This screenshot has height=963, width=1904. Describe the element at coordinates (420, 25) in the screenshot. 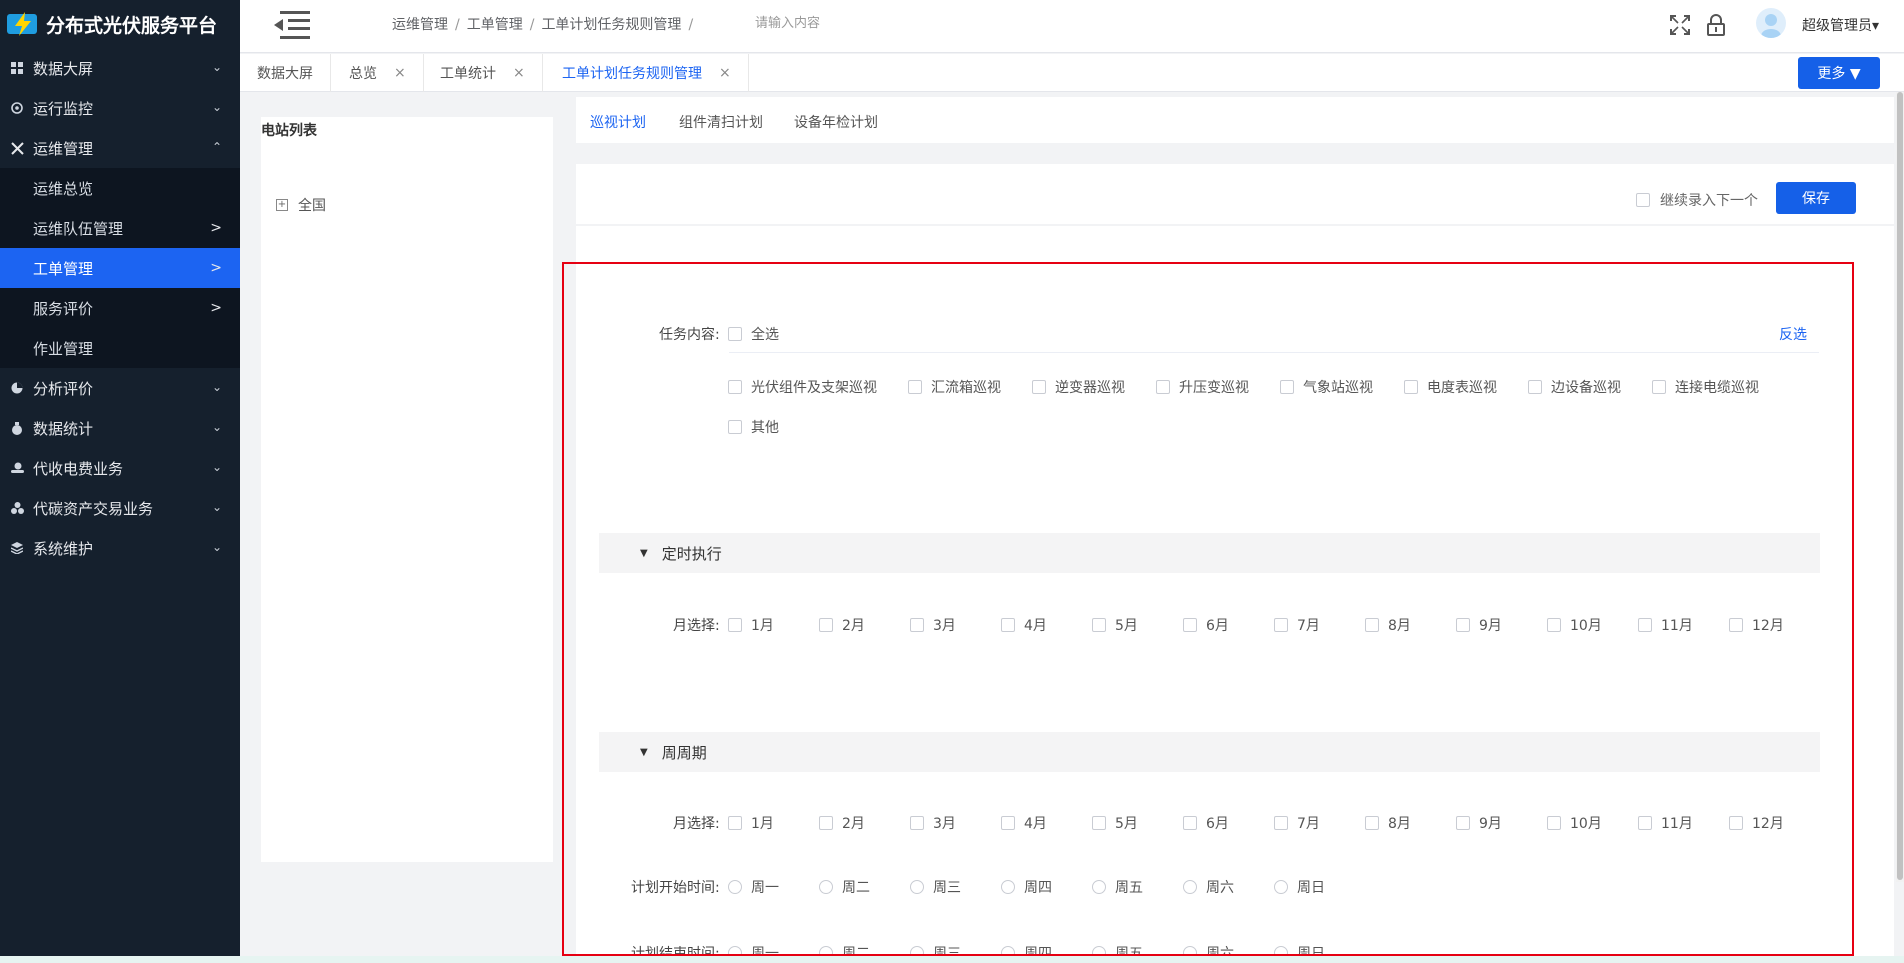

I see `breadcrumb-item: 运维管理` at that location.